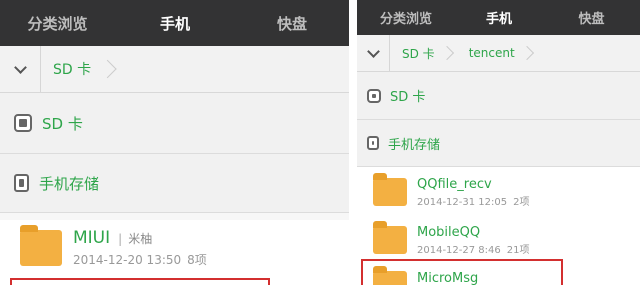  I want to click on breadcrumb-item-tencent: tencent, so click(497, 53).